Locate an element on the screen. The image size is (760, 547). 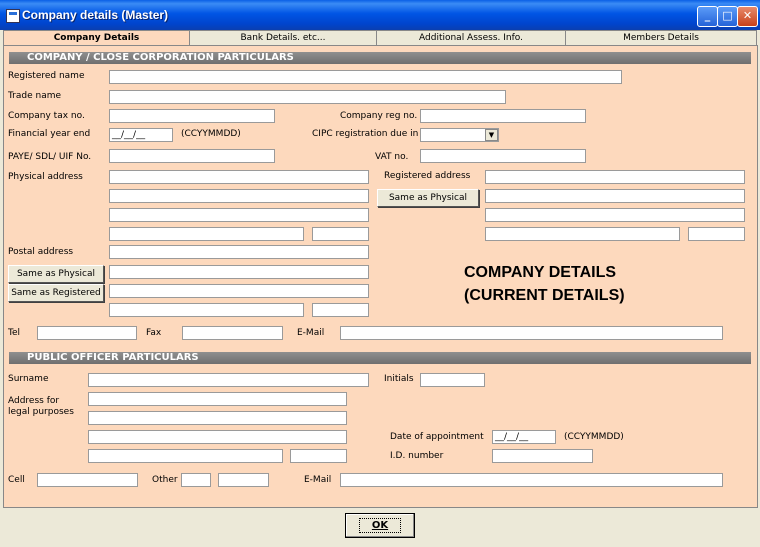
registered-address-line4 is located at coordinates (582, 234).